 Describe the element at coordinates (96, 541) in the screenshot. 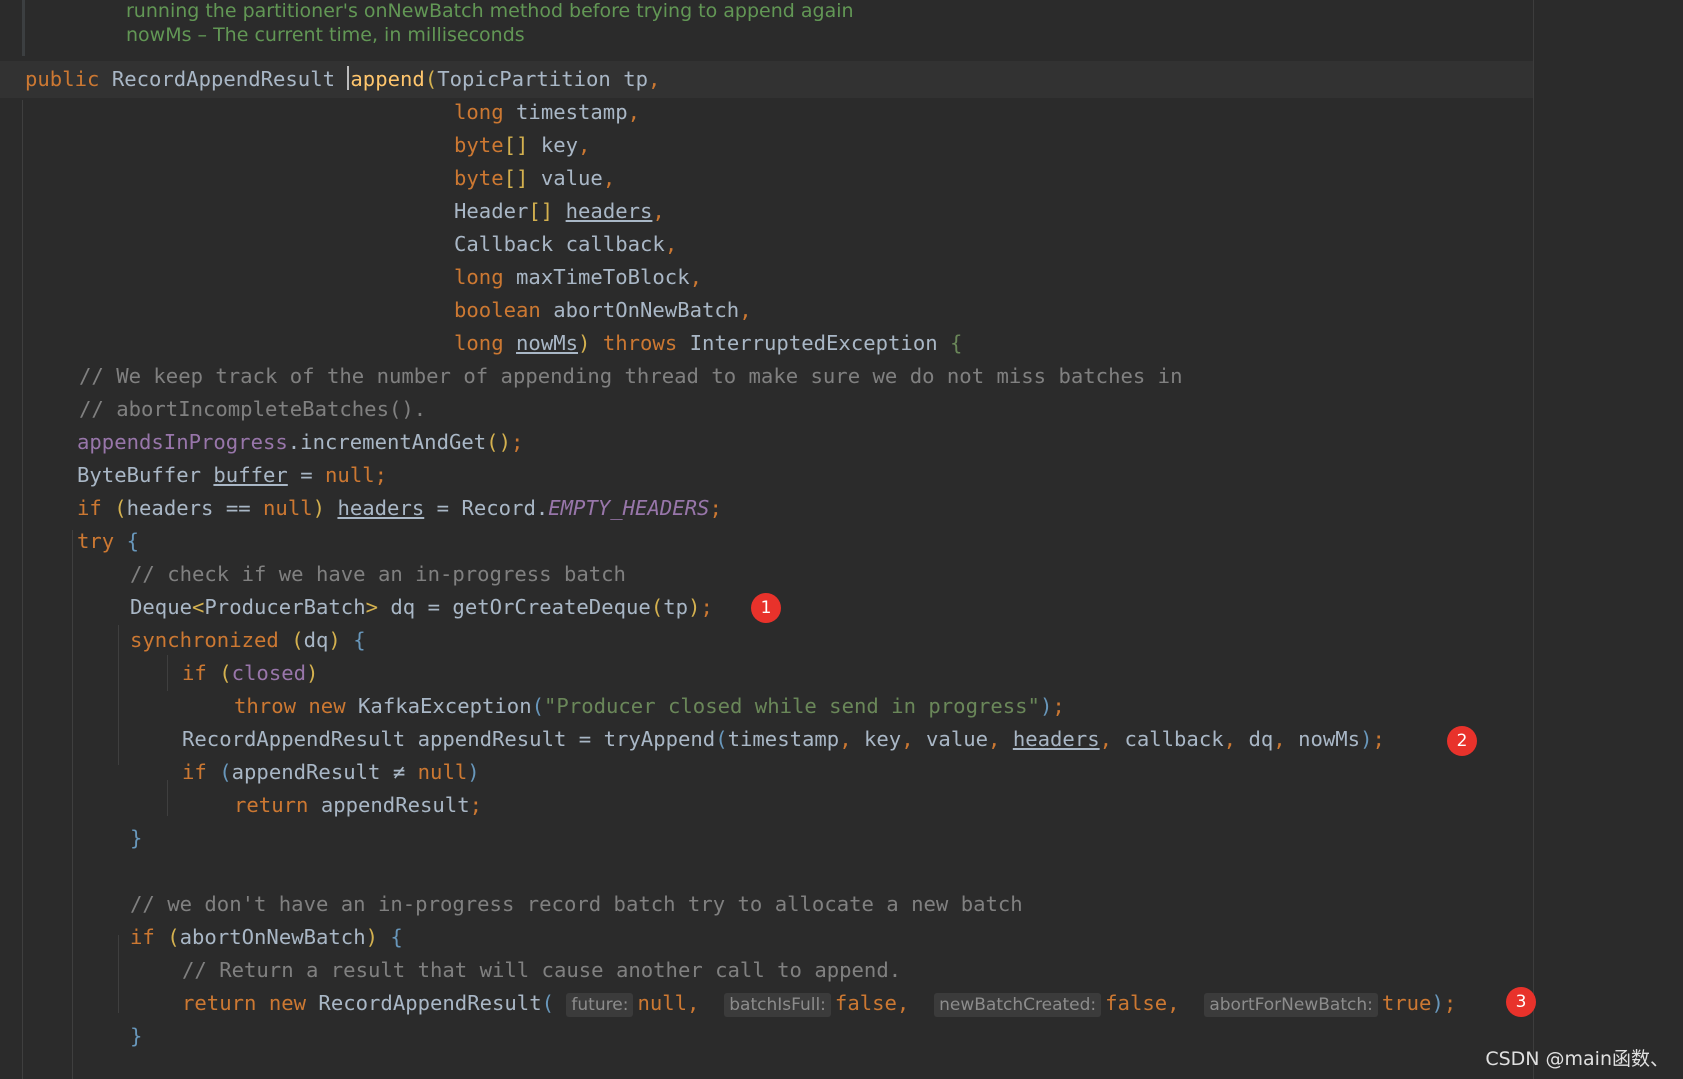

I see `keyword: try` at that location.